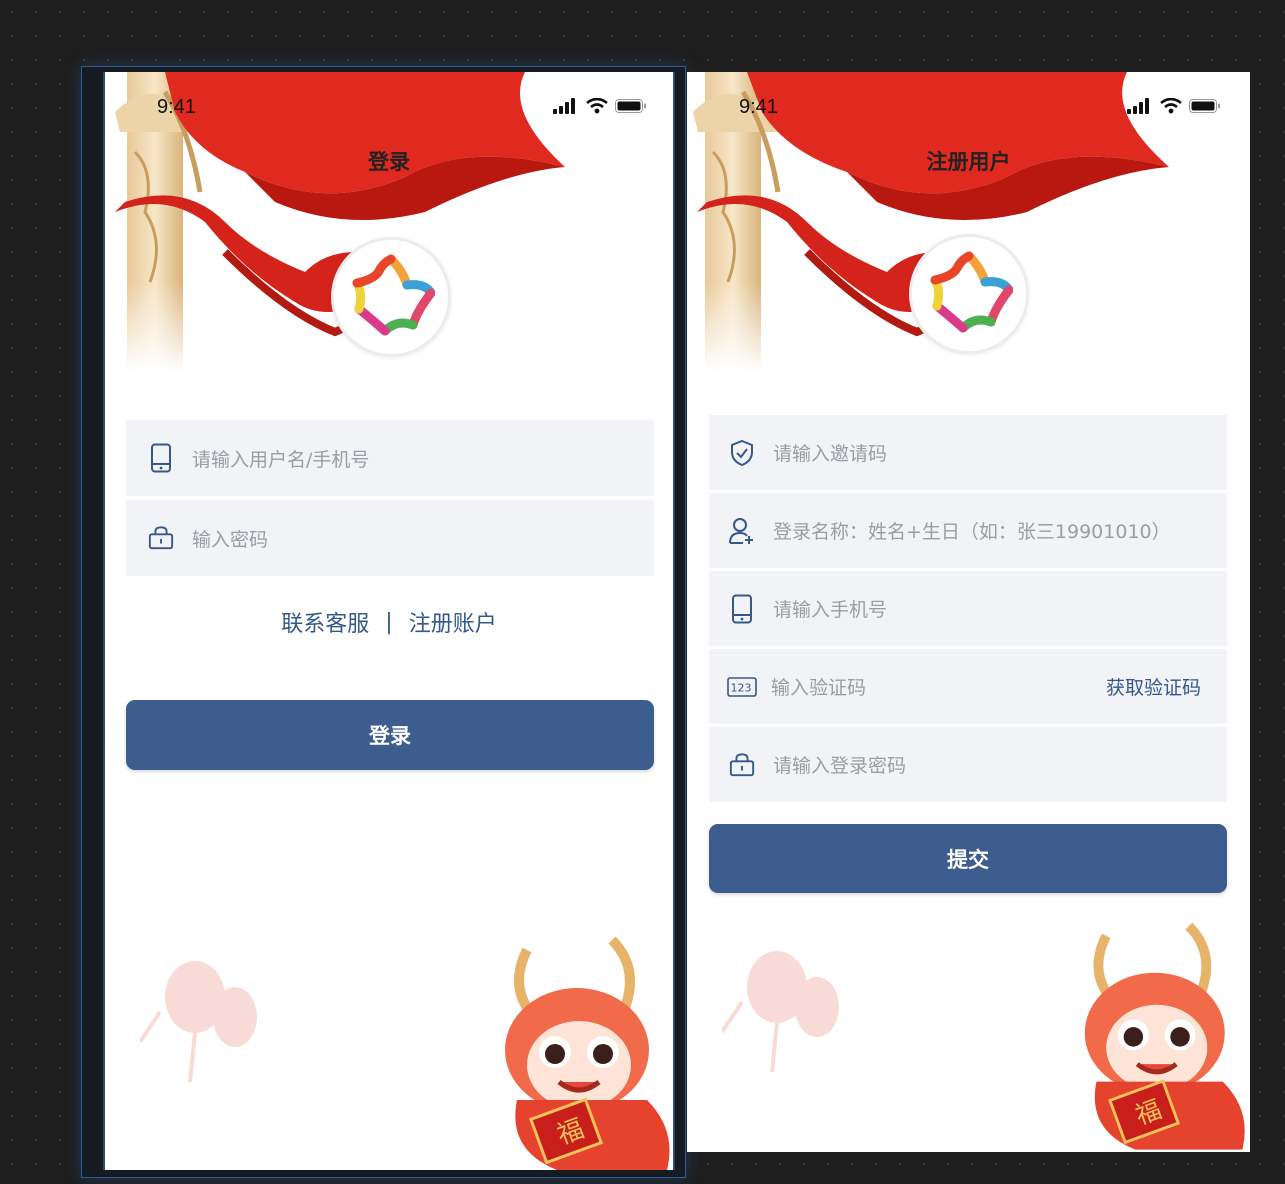 This screenshot has width=1285, height=1184. I want to click on page-title: 登录, so click(389, 162).